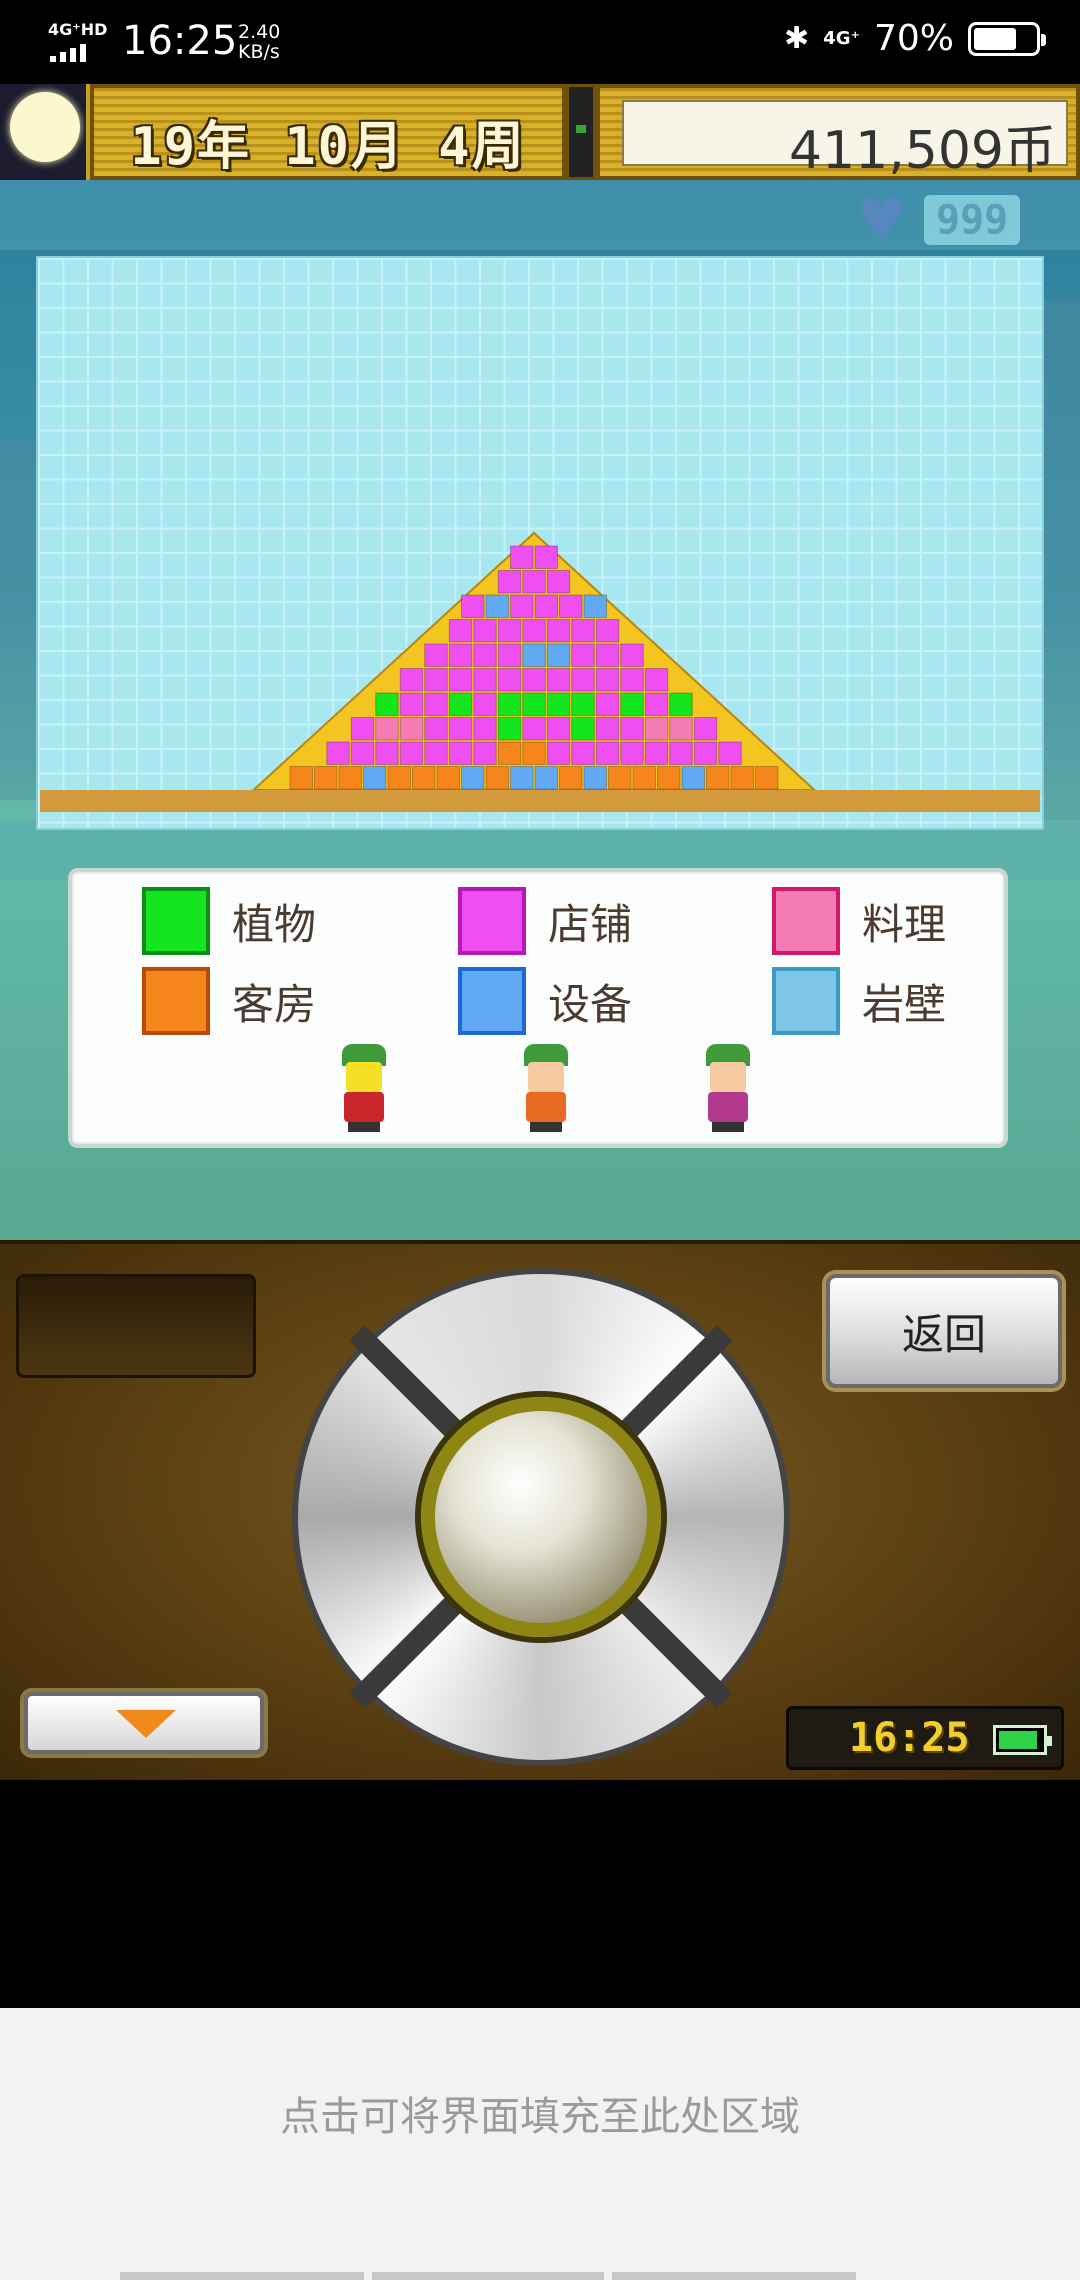 The height and width of the screenshot is (2280, 1080). Describe the element at coordinates (972, 220) in the screenshot. I see `popularity-value: 999` at that location.